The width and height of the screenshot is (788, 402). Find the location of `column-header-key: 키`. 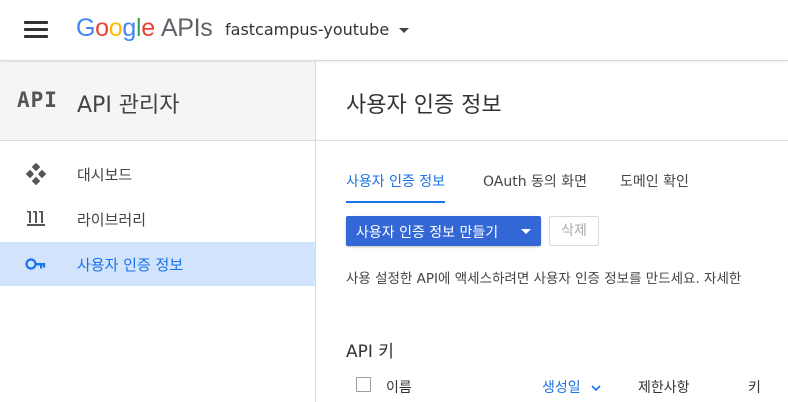

column-header-key: 키 is located at coordinates (754, 387).